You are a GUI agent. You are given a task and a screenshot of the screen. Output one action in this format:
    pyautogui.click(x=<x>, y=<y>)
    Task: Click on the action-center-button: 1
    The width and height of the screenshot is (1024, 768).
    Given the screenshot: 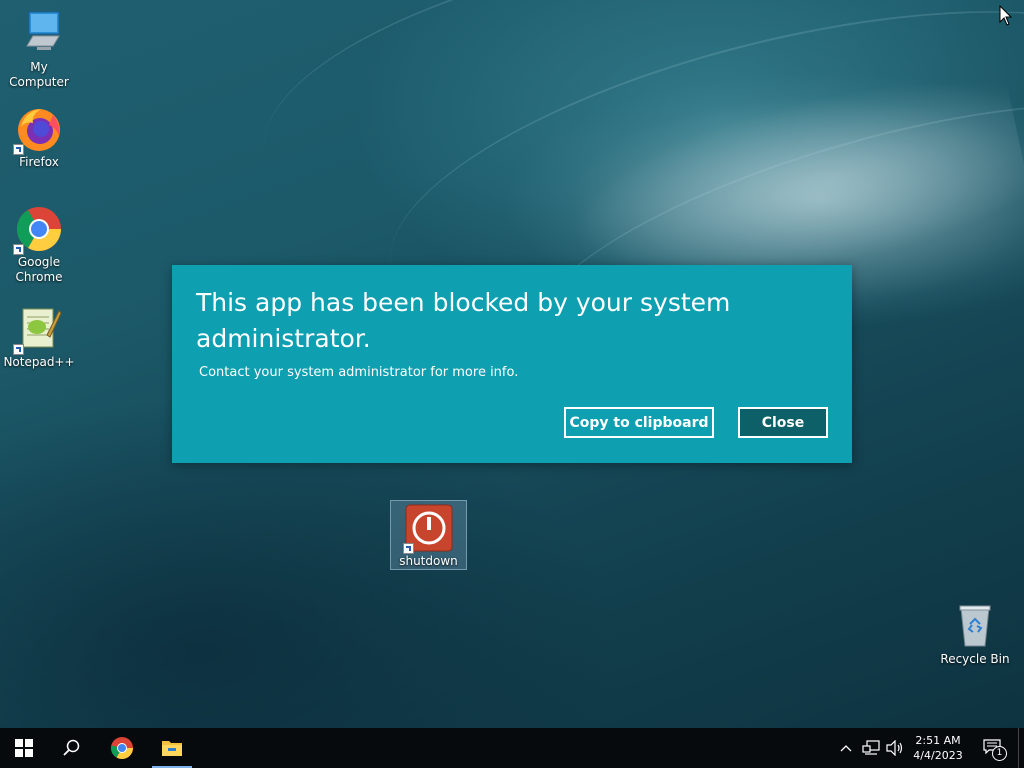 What is the action you would take?
    pyautogui.click(x=993, y=748)
    